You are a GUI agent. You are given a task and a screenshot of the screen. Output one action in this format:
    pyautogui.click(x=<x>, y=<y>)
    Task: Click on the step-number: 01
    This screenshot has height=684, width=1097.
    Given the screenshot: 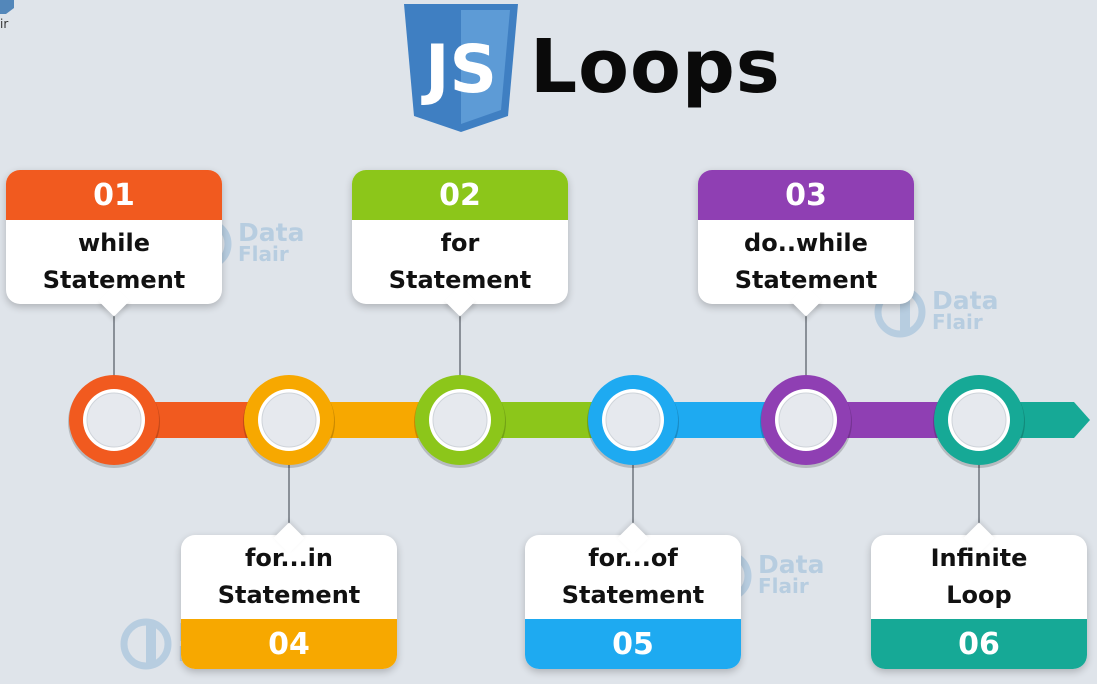 What is the action you would take?
    pyautogui.click(x=114, y=195)
    